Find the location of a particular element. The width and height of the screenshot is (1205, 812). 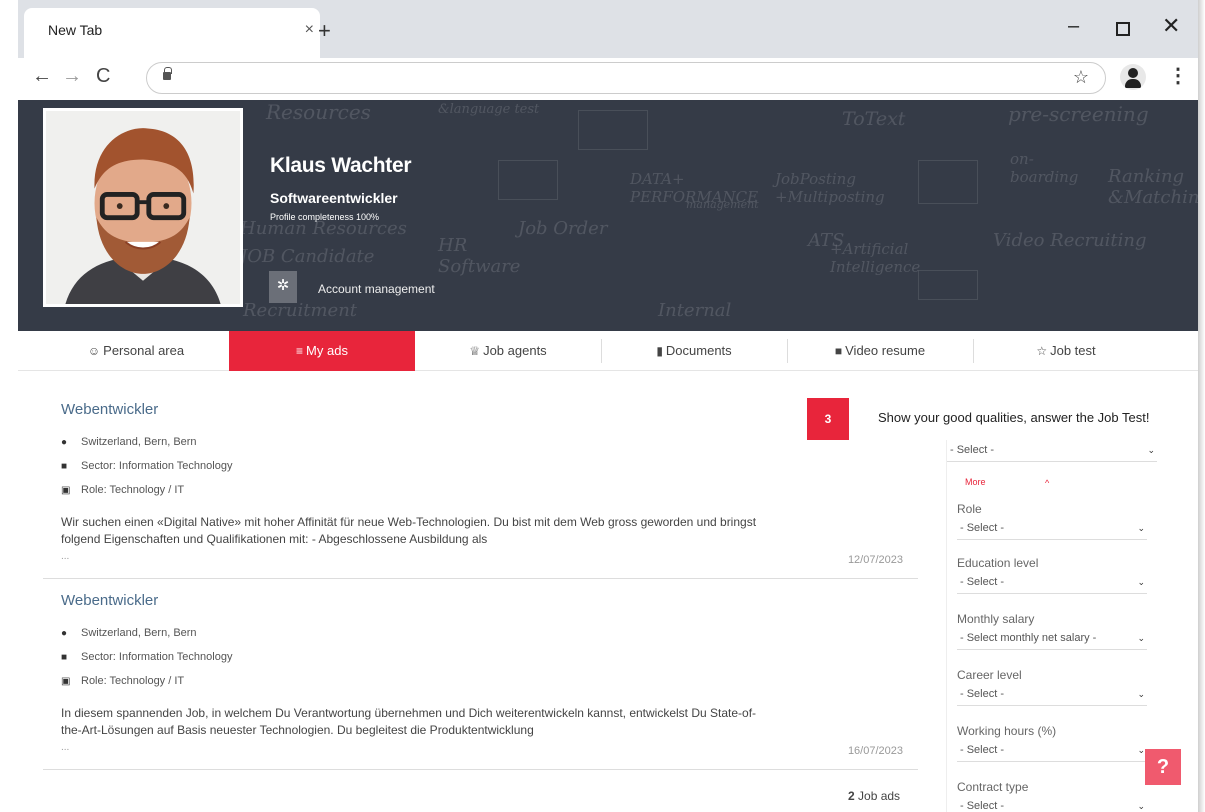

tab-new-tab: New Tab × is located at coordinates (172, 33).